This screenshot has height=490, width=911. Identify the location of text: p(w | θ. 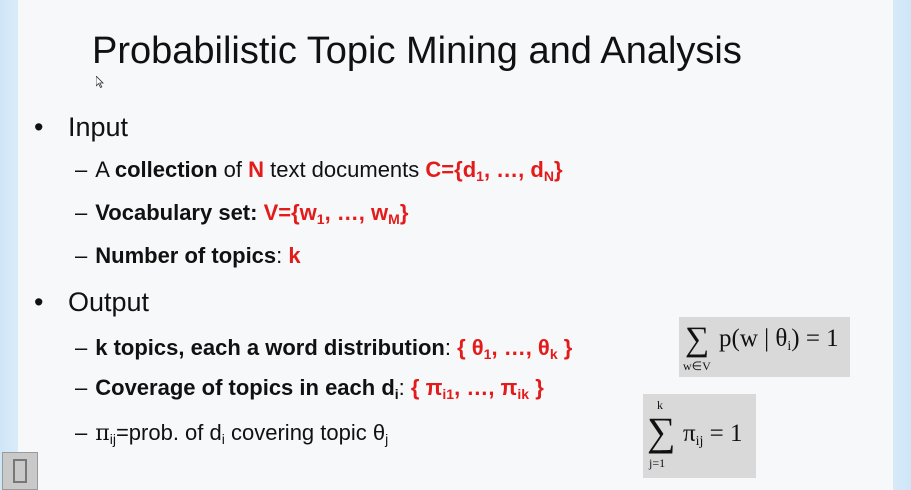
(753, 338).